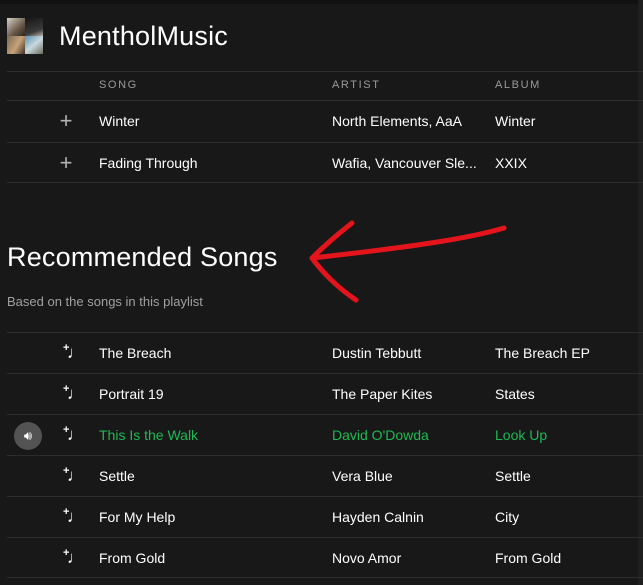 The width and height of the screenshot is (643, 585). Describe the element at coordinates (565, 353) in the screenshot. I see `track-album: The Breach EP` at that location.